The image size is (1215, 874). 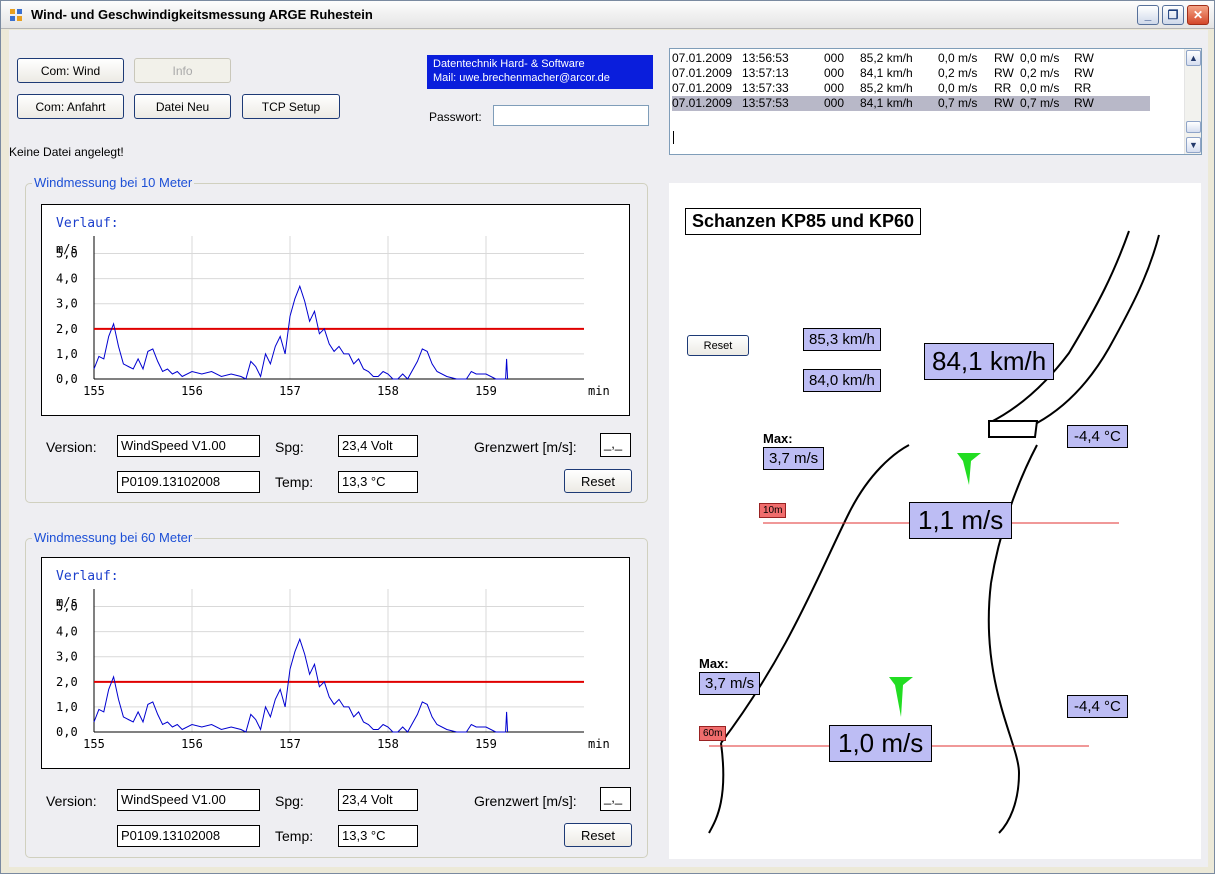 I want to click on max-label-60m: Max:, so click(x=714, y=663).